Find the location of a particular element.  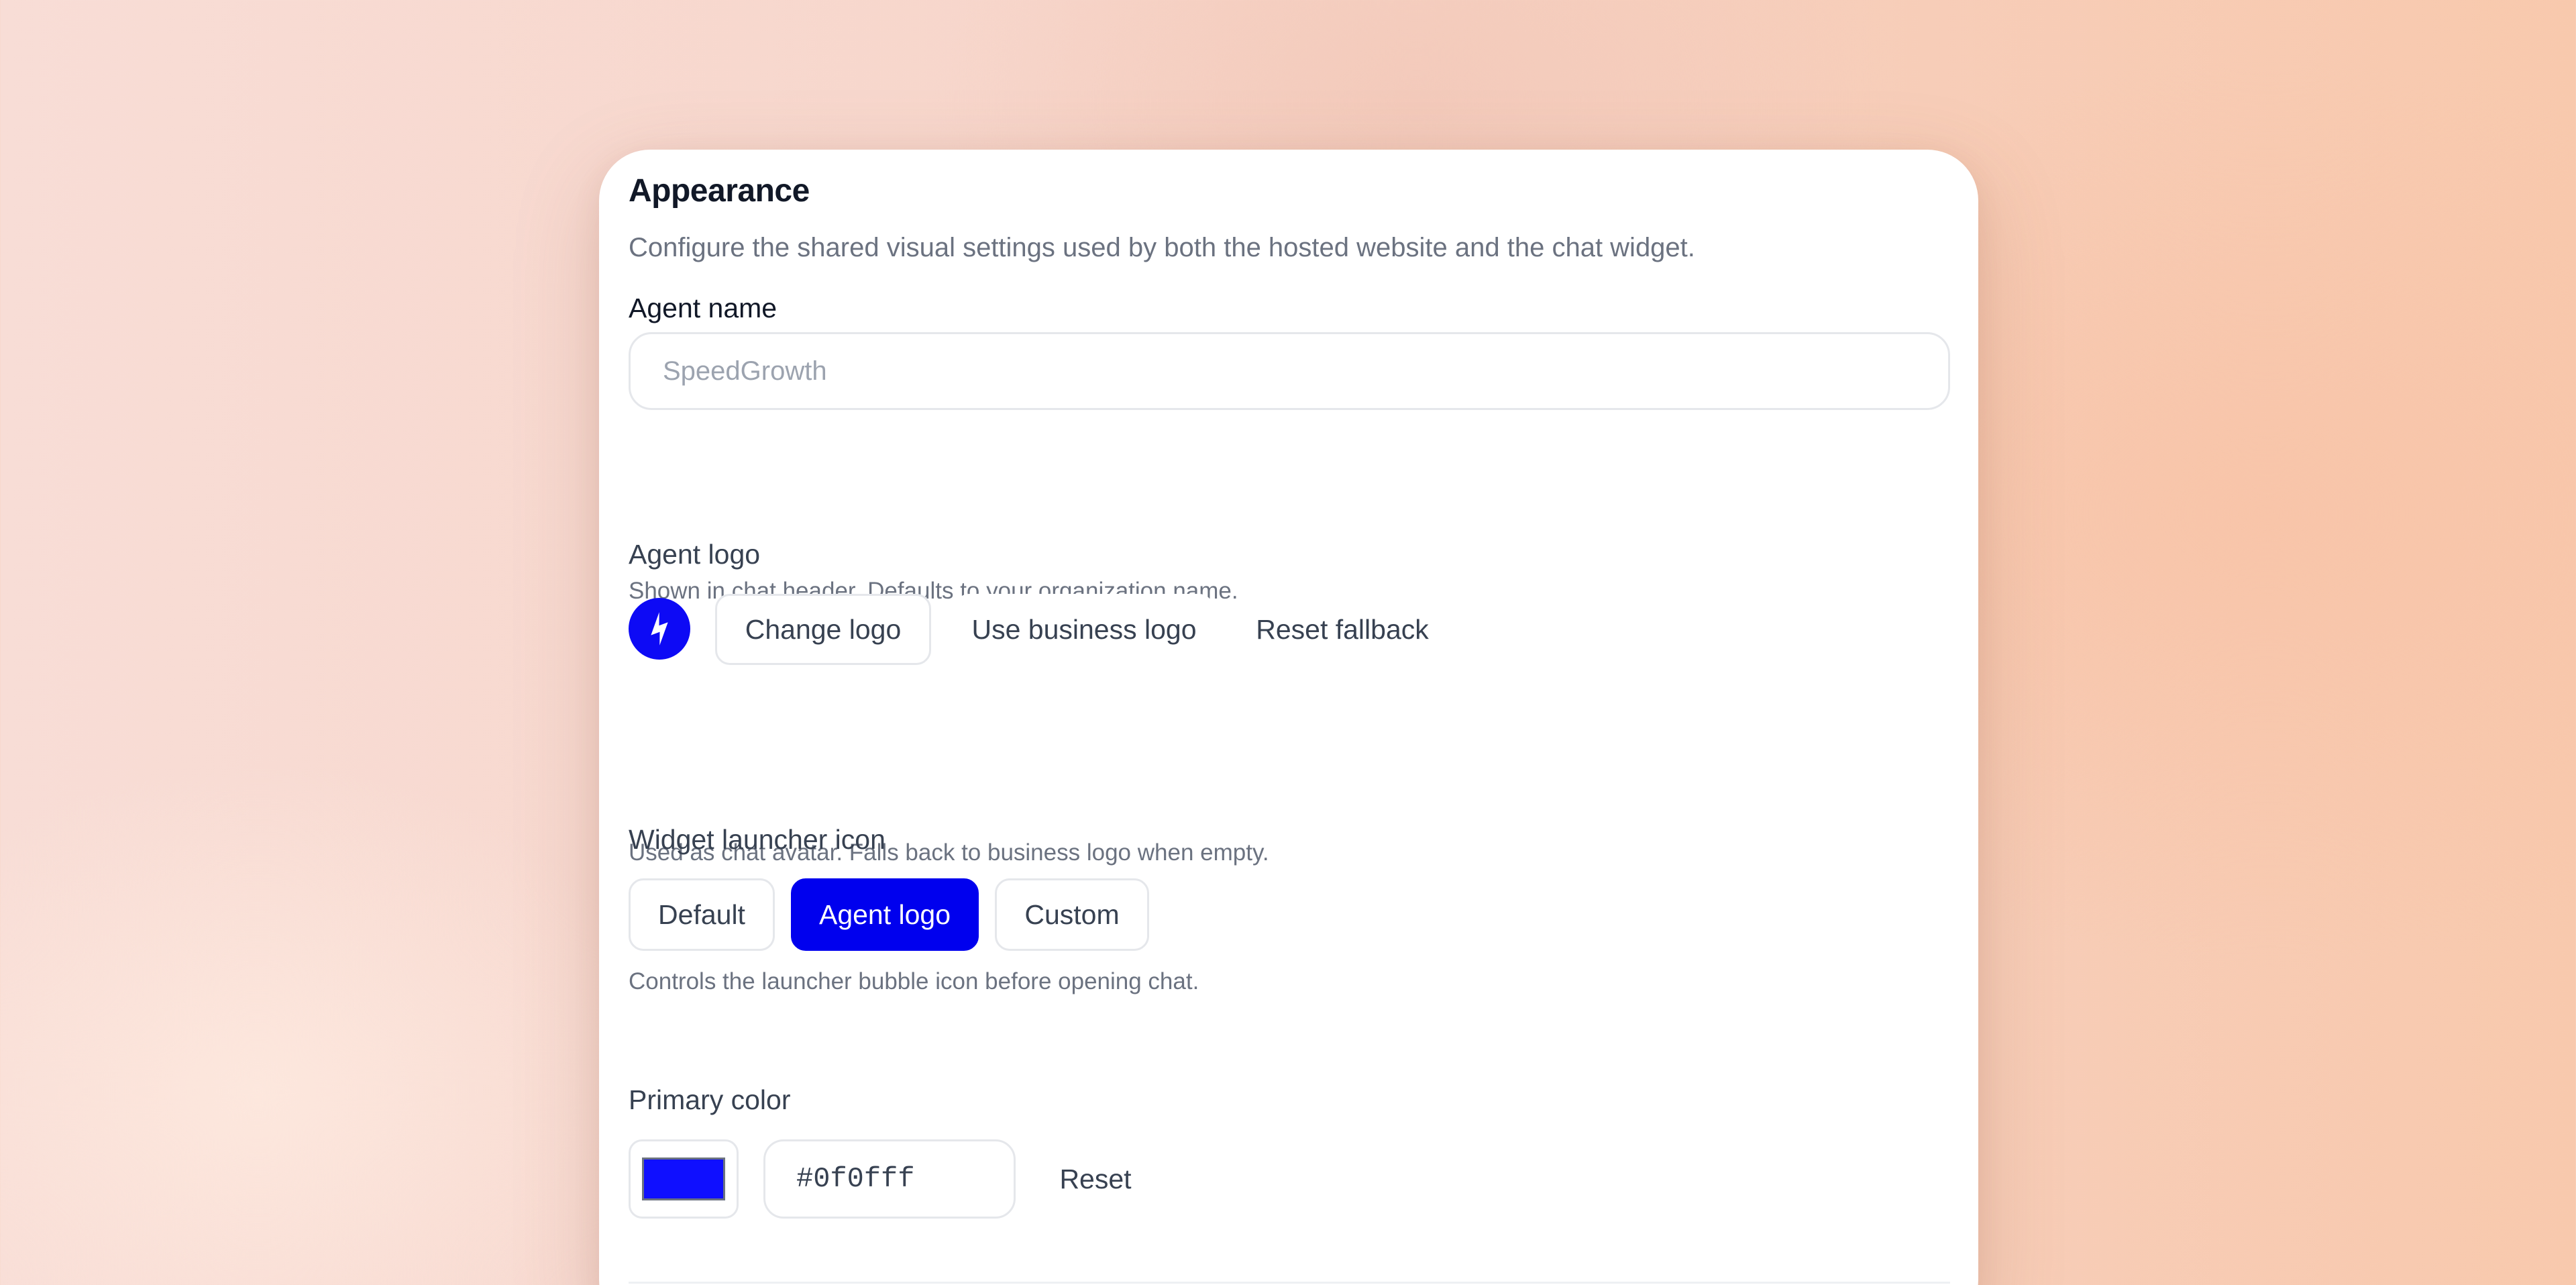

lightning-bolt-icon is located at coordinates (659, 629).